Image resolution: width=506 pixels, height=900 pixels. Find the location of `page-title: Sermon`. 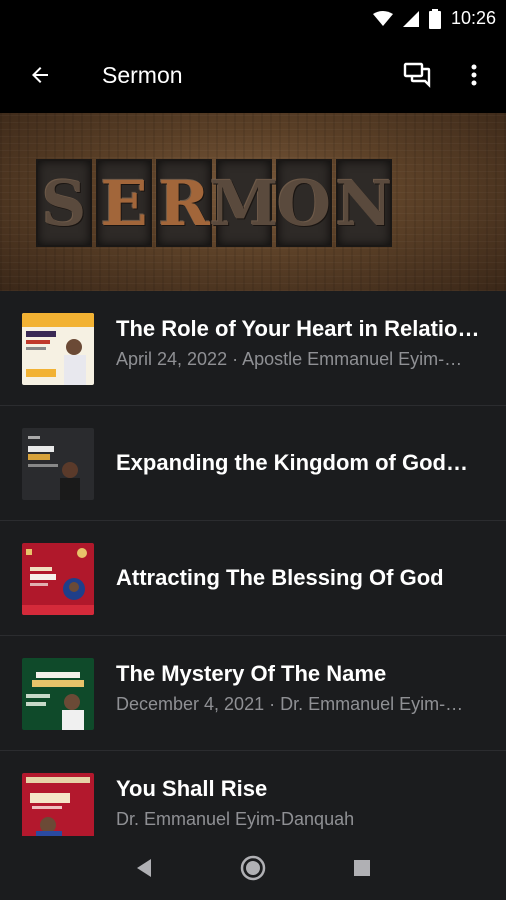

page-title: Sermon is located at coordinates (142, 74).